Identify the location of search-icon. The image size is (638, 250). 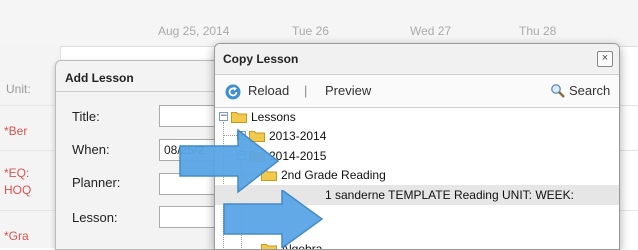
(558, 91).